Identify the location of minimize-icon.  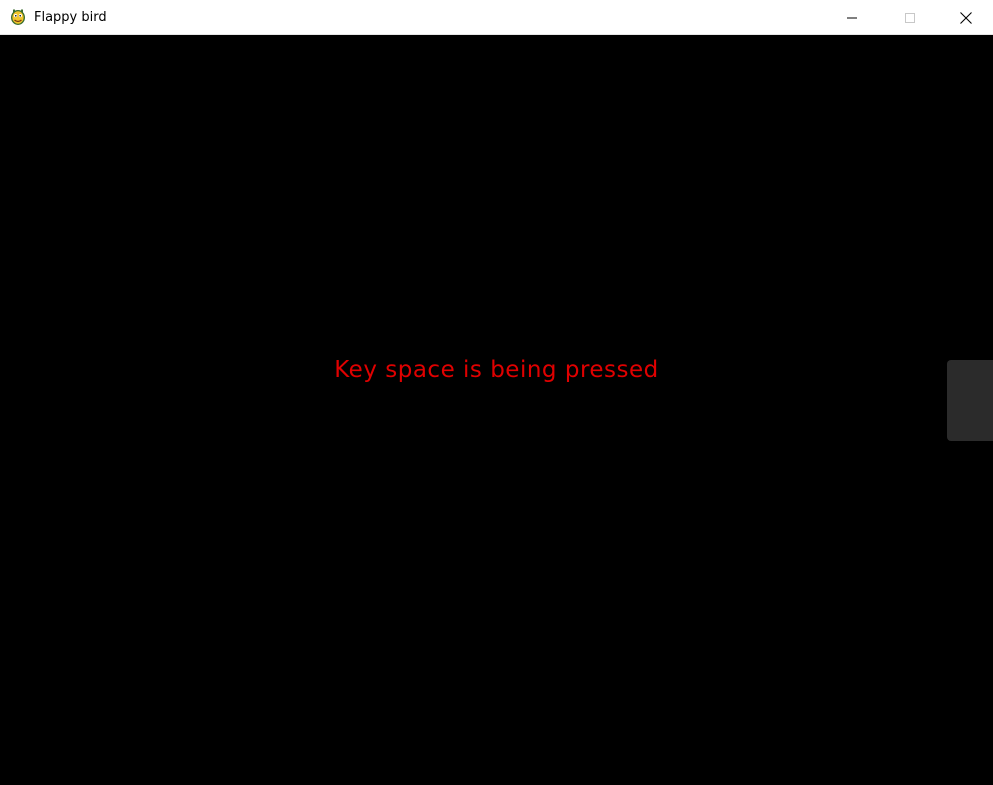
(852, 17).